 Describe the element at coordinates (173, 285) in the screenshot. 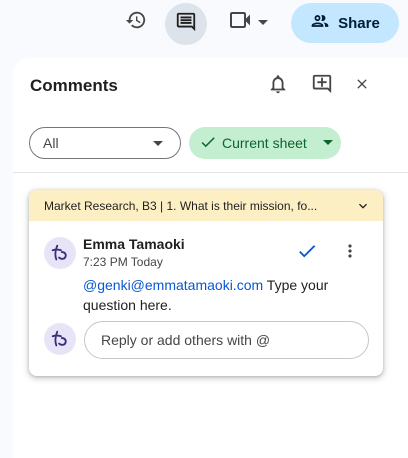

I see `mention-link: @genki@emmatamaoki.com` at that location.